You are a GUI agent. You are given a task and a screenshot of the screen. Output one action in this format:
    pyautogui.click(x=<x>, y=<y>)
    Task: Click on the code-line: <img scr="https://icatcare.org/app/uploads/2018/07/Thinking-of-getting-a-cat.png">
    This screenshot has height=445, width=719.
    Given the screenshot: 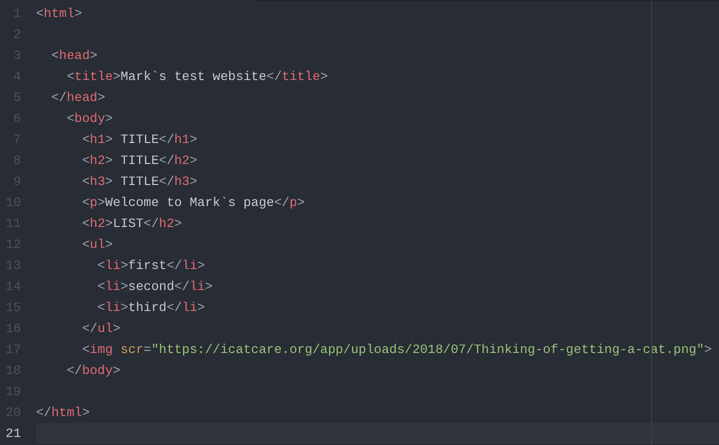 What is the action you would take?
    pyautogui.click(x=397, y=350)
    